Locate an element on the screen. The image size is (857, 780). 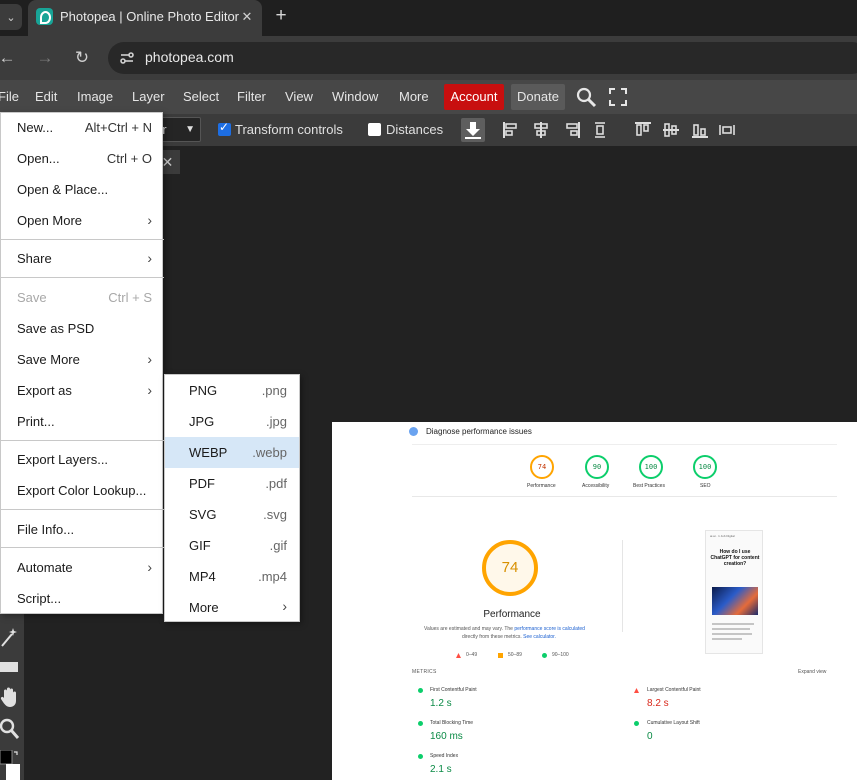
menu-window: Window is located at coordinates (355, 96).